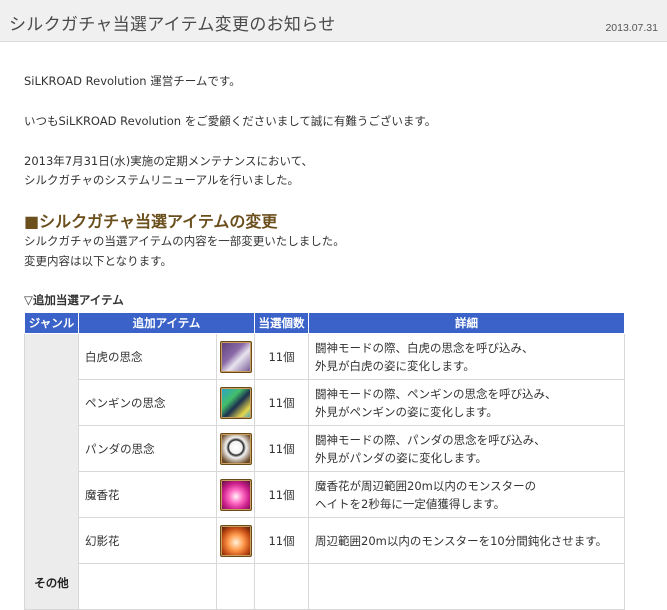 The height and width of the screenshot is (610, 667). I want to click on item-name: ペンギンの思念, so click(147, 402).